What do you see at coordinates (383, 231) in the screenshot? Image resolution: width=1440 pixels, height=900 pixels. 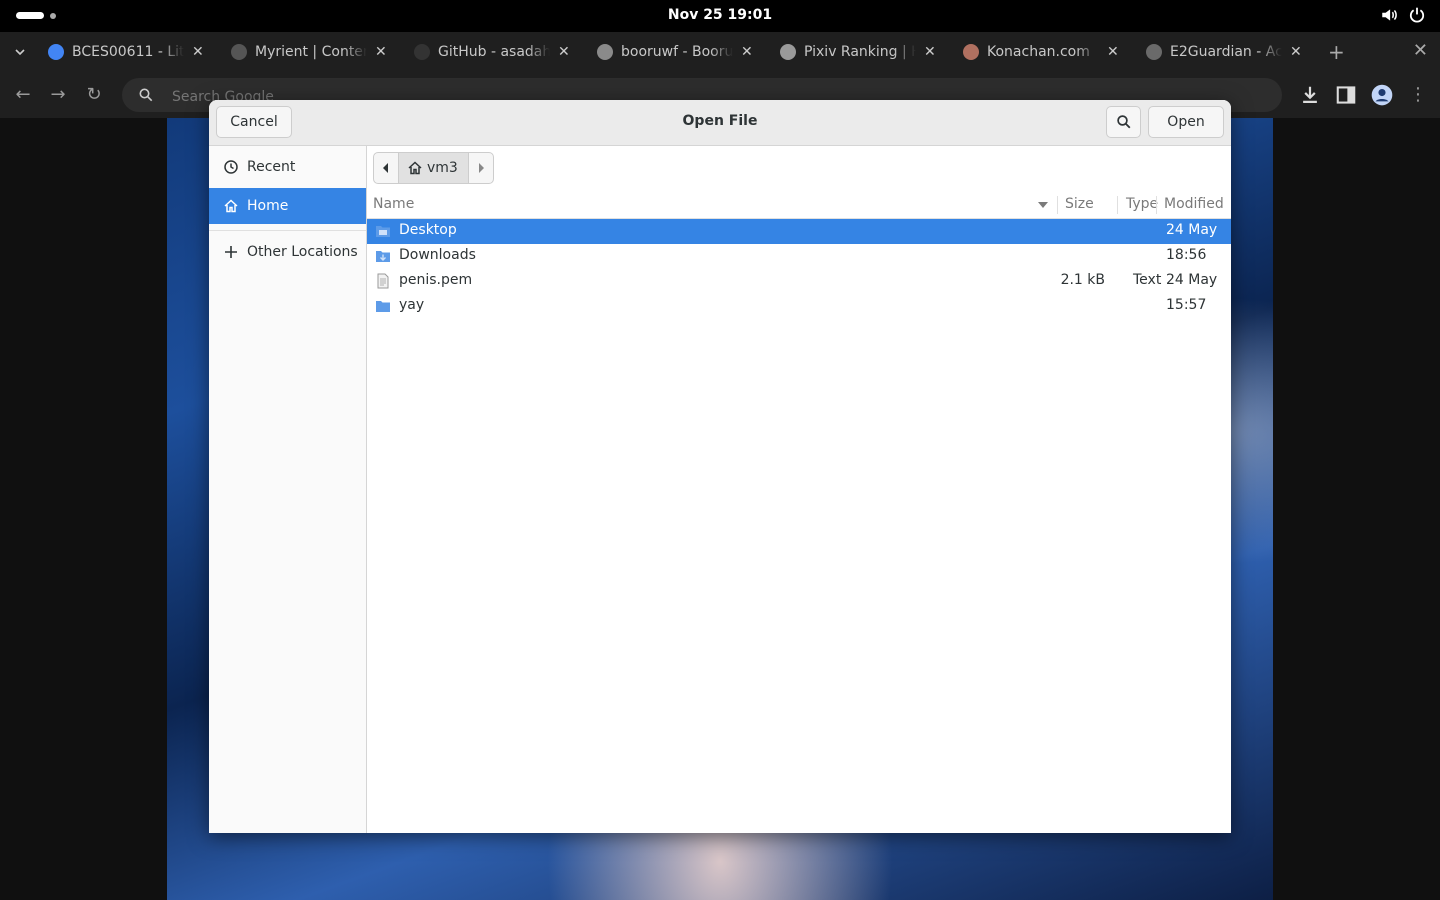 I see `folder-desktop-icon` at bounding box center [383, 231].